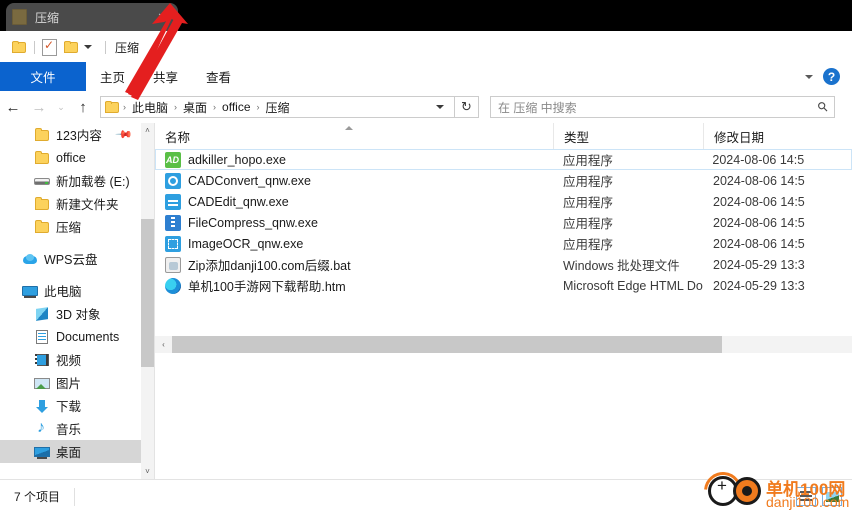 The height and width of the screenshot is (512, 852). I want to click on tab-file: 文件, so click(43, 76).